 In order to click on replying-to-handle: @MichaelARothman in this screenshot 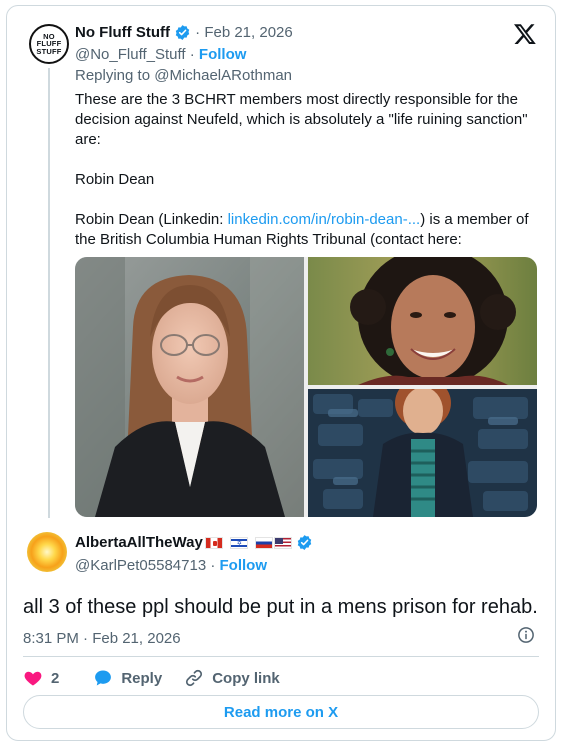, I will do `click(223, 75)`.